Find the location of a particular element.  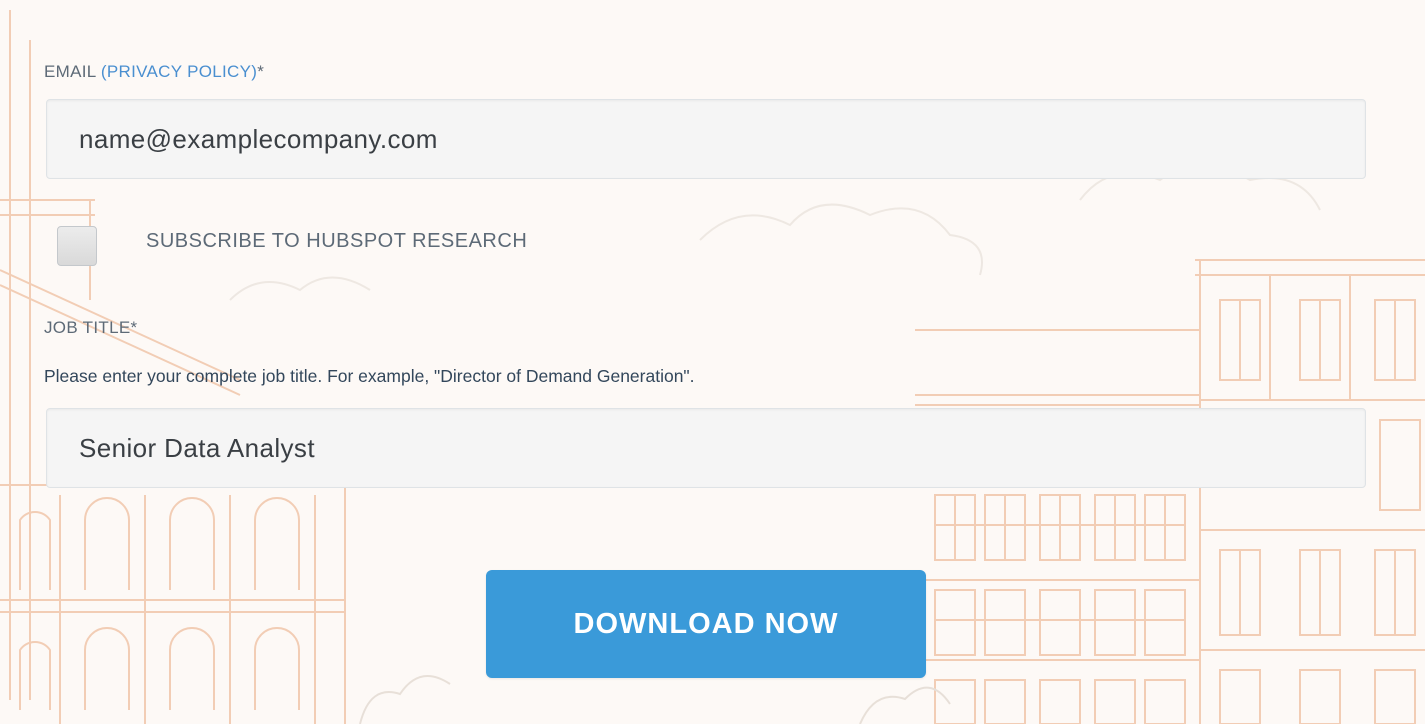

job-title-required-mark: * is located at coordinates (134, 327).